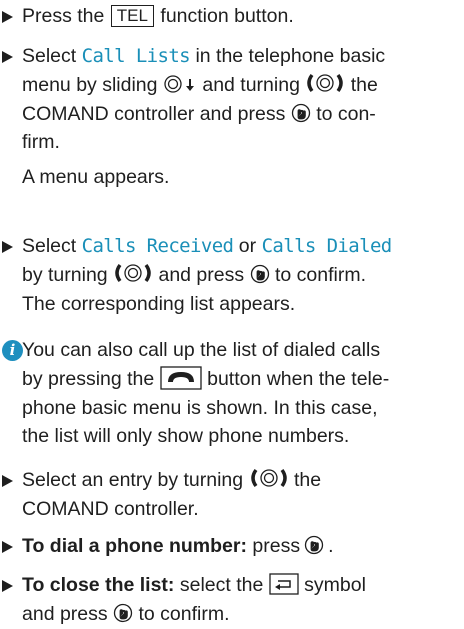  What do you see at coordinates (231, 546) in the screenshot?
I see `step-dial-number: To dial a phone number: press .` at bounding box center [231, 546].